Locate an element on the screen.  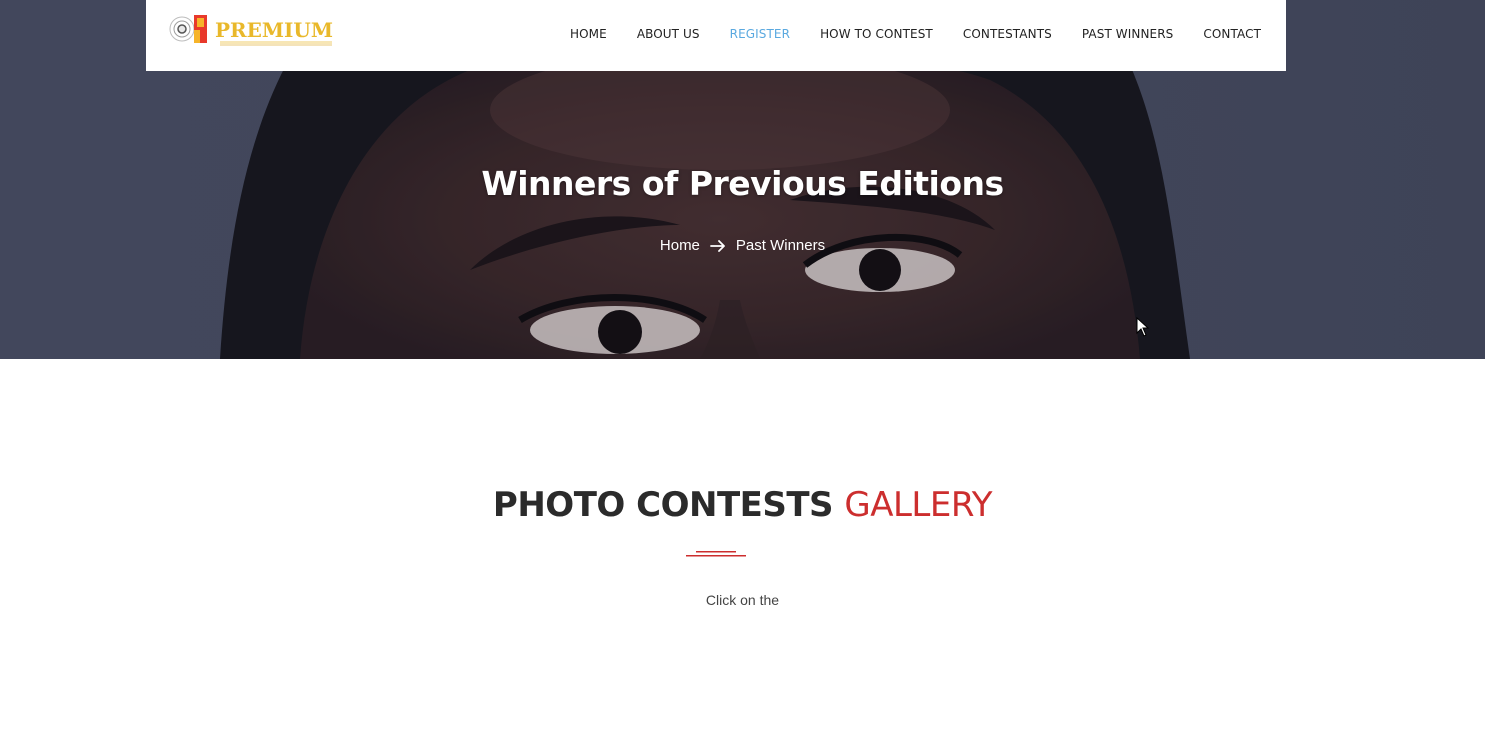
nav-item-register: REGISTER is located at coordinates (760, 32).